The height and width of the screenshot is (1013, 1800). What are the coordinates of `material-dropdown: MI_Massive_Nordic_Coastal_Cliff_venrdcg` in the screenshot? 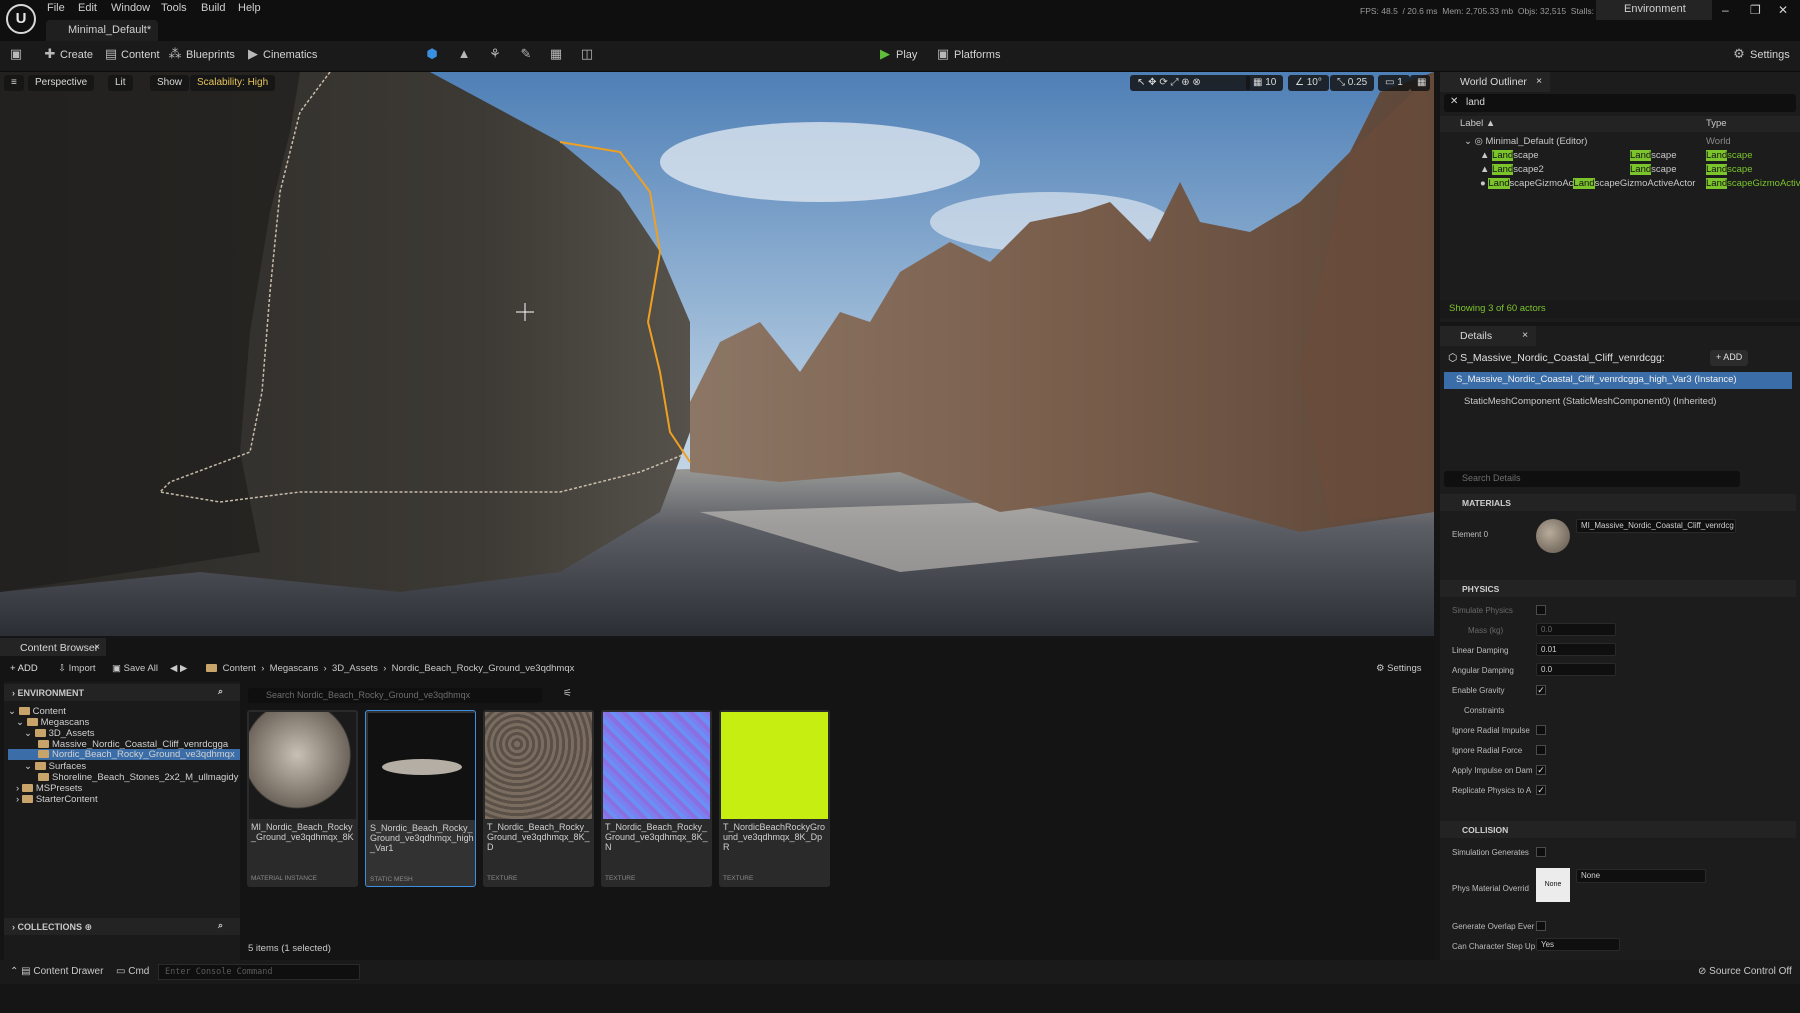 It's located at (1656, 526).